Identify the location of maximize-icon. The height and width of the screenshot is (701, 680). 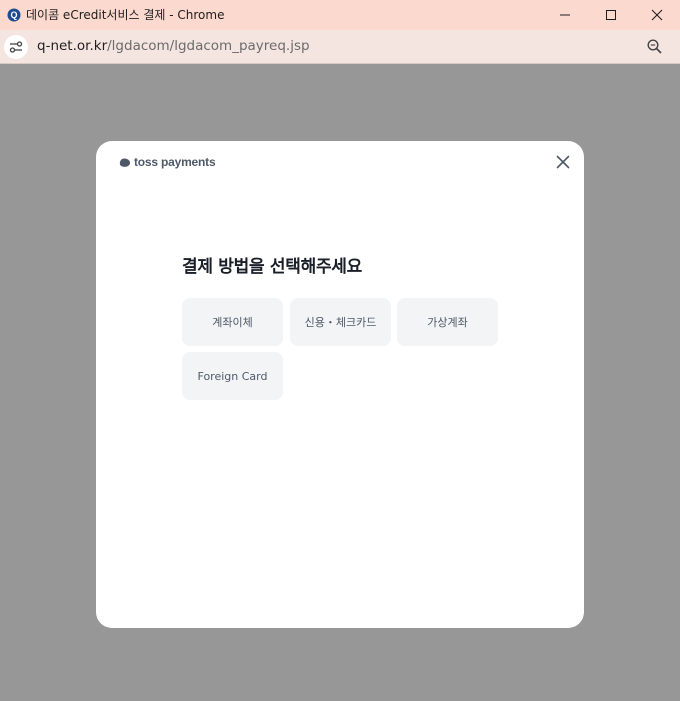
(611, 15).